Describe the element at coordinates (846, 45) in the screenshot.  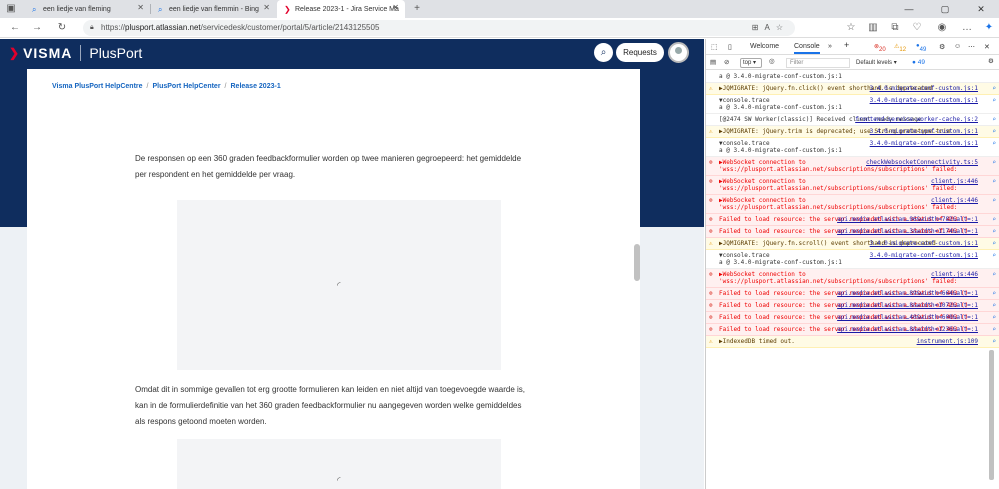
I see `add-tab-icon: +` at that location.